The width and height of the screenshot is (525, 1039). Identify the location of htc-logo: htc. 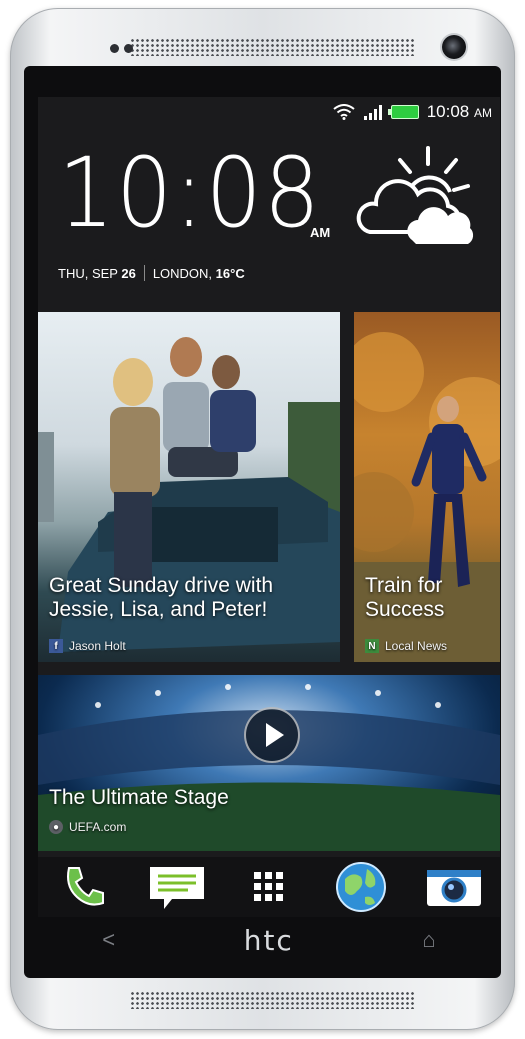
(268, 940).